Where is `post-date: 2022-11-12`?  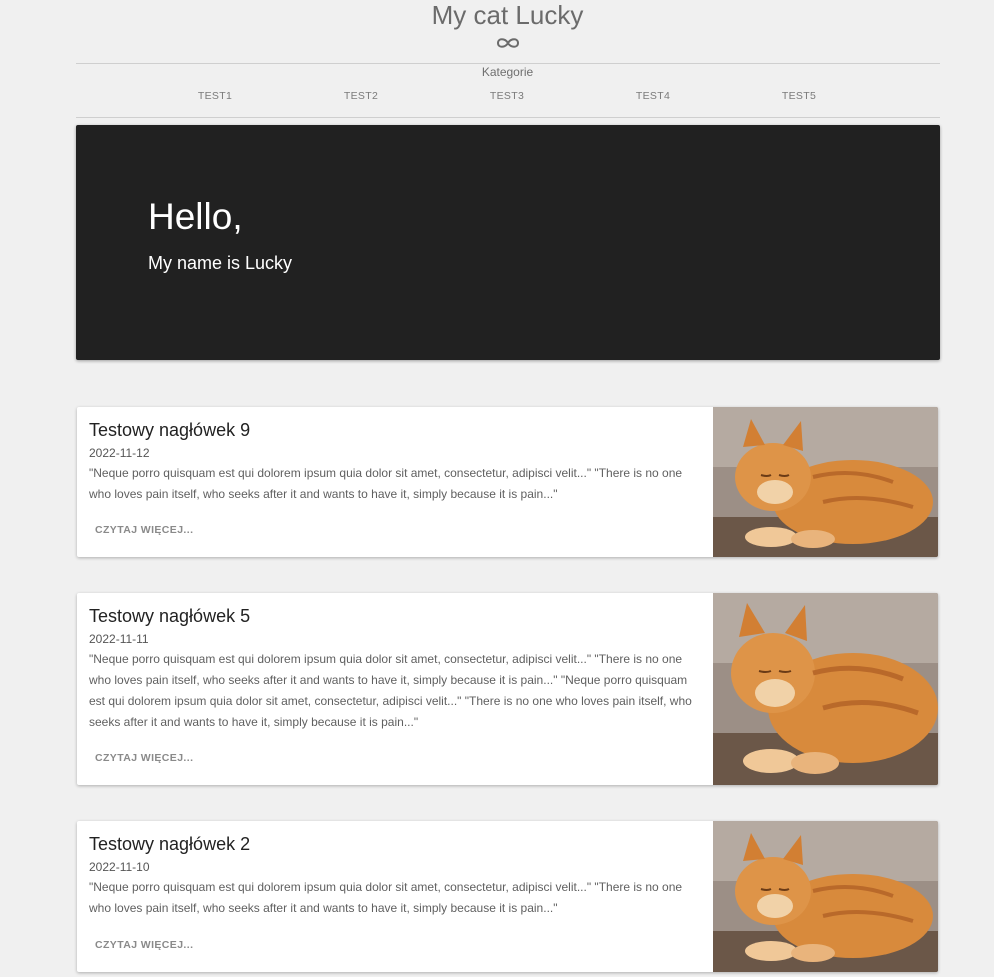
post-date: 2022-11-12 is located at coordinates (119, 453).